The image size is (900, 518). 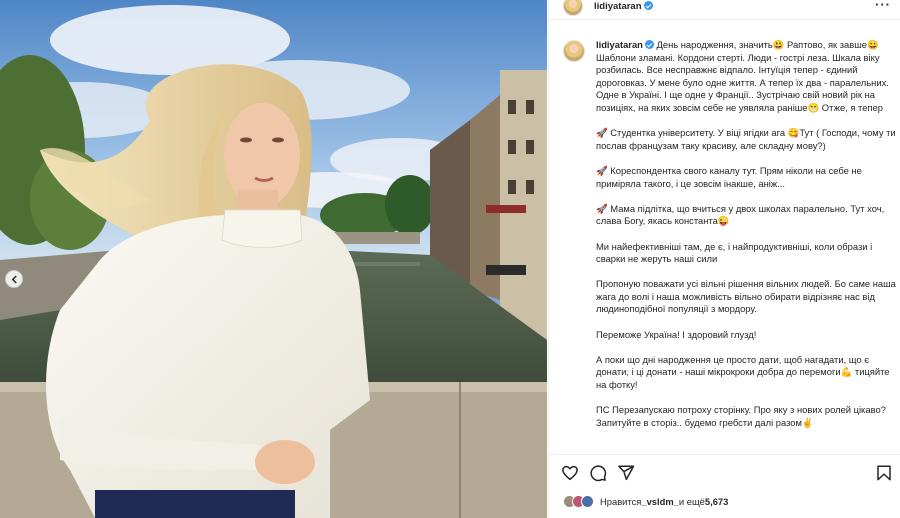 What do you see at coordinates (578, 501) in the screenshot?
I see `liker-avatars` at bounding box center [578, 501].